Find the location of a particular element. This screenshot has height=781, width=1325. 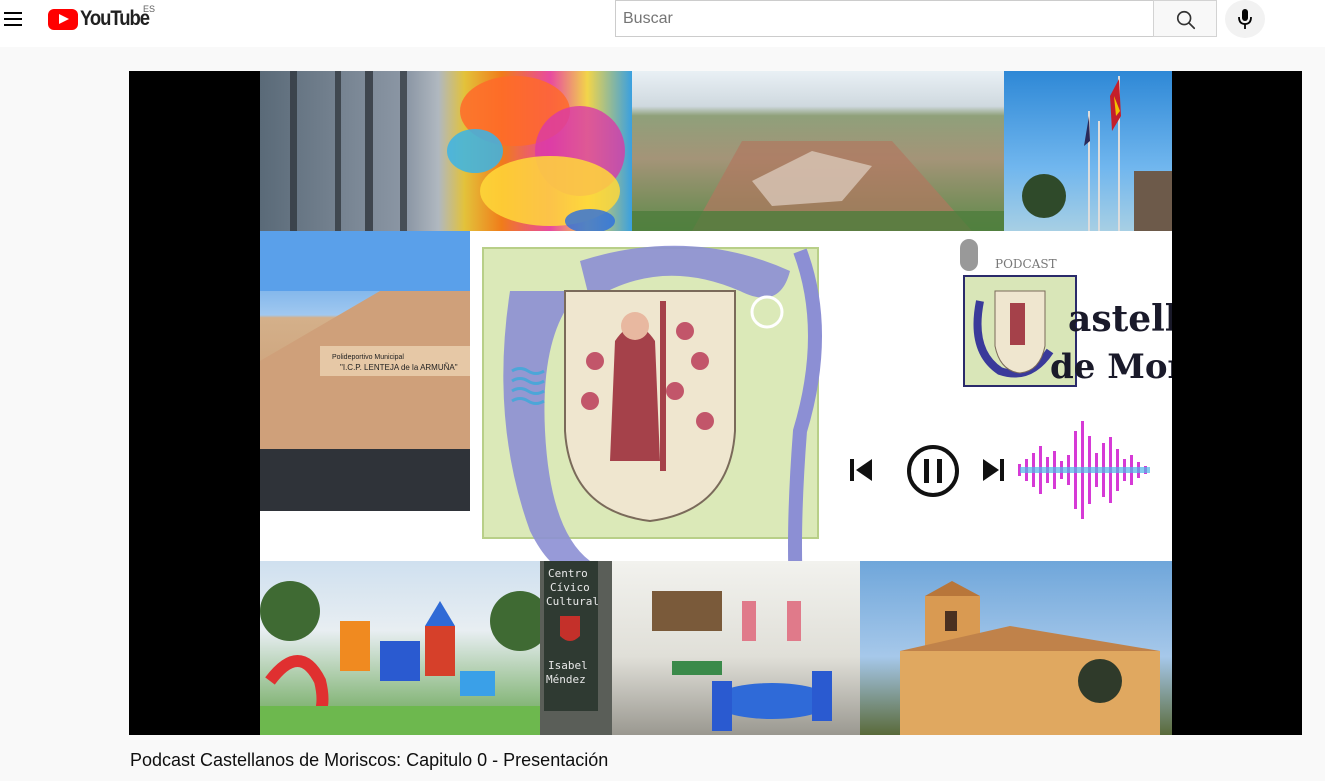

previous-icon is located at coordinates (861, 470).